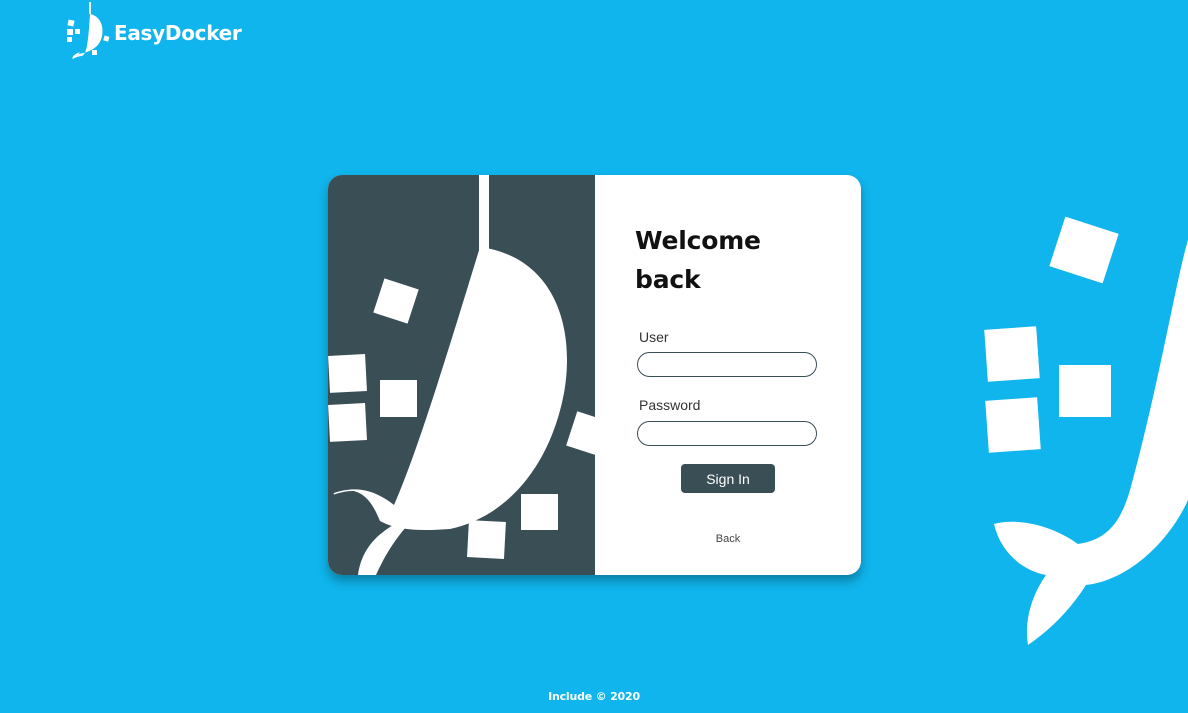 Image resolution: width=1188 pixels, height=713 pixels. Describe the element at coordinates (654, 337) in the screenshot. I see `user-label: User` at that location.